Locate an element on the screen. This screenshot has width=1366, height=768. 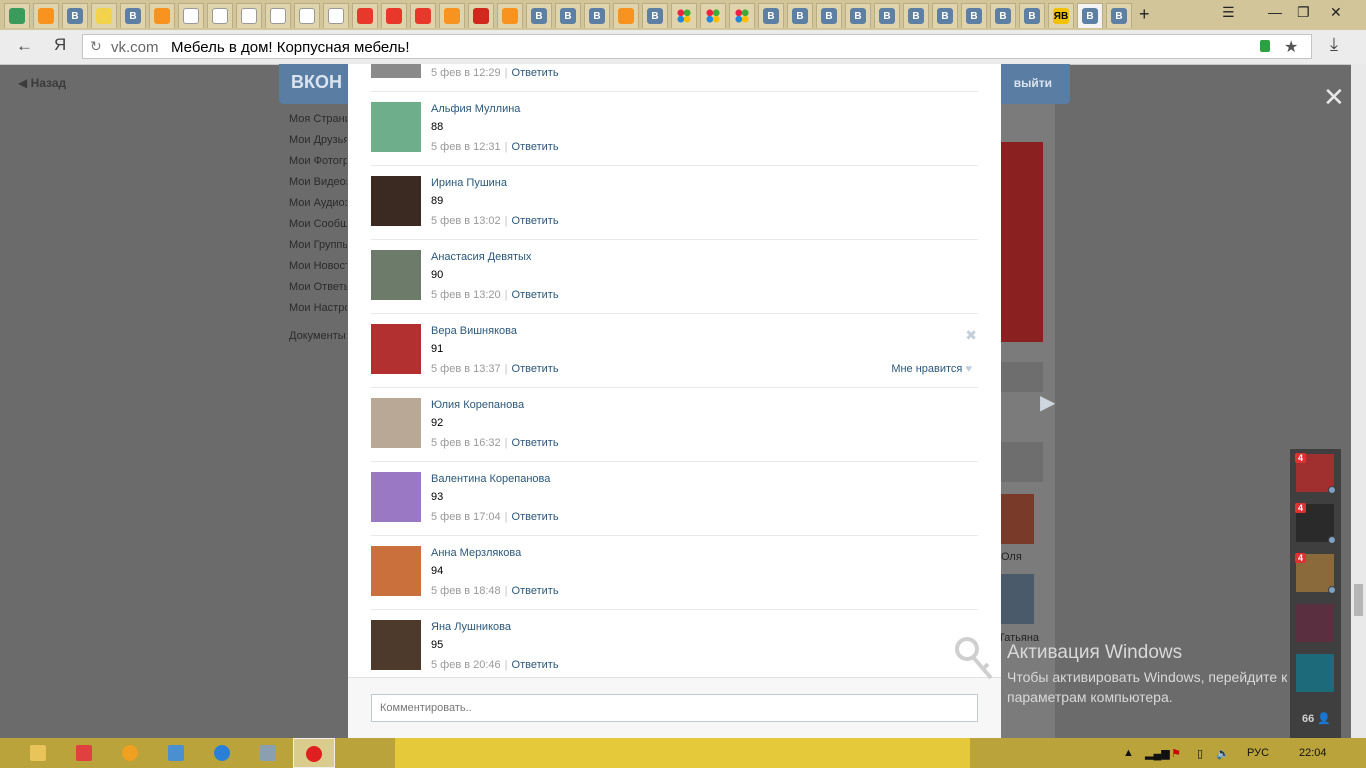
post-photo is located at coordinates (1022, 242).